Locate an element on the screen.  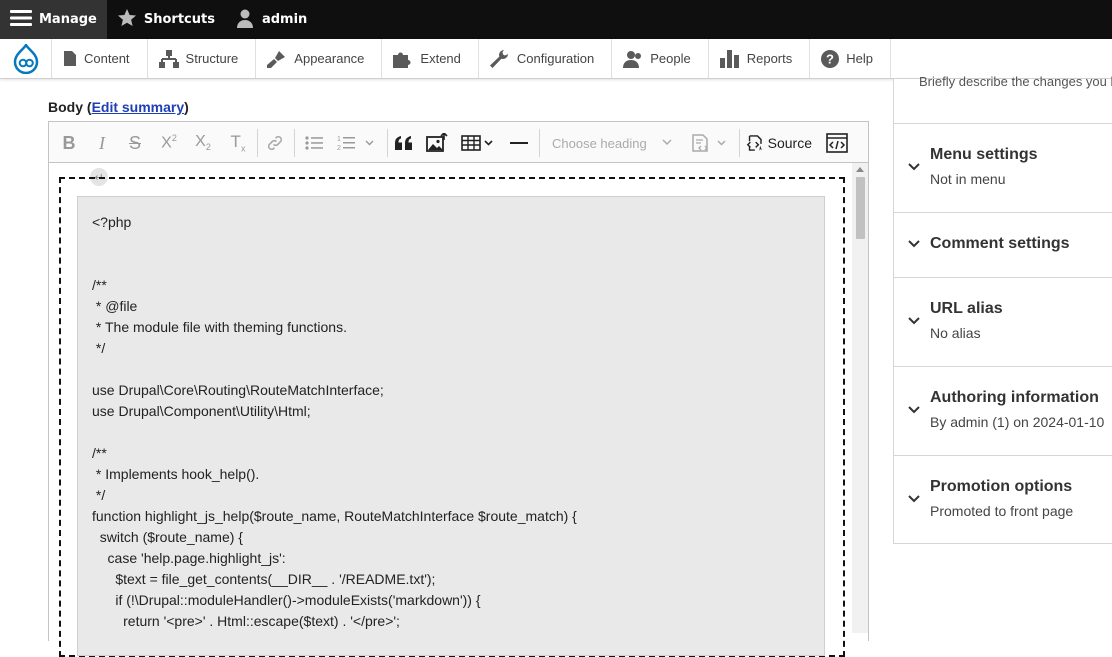
user-label: admin is located at coordinates (284, 19).